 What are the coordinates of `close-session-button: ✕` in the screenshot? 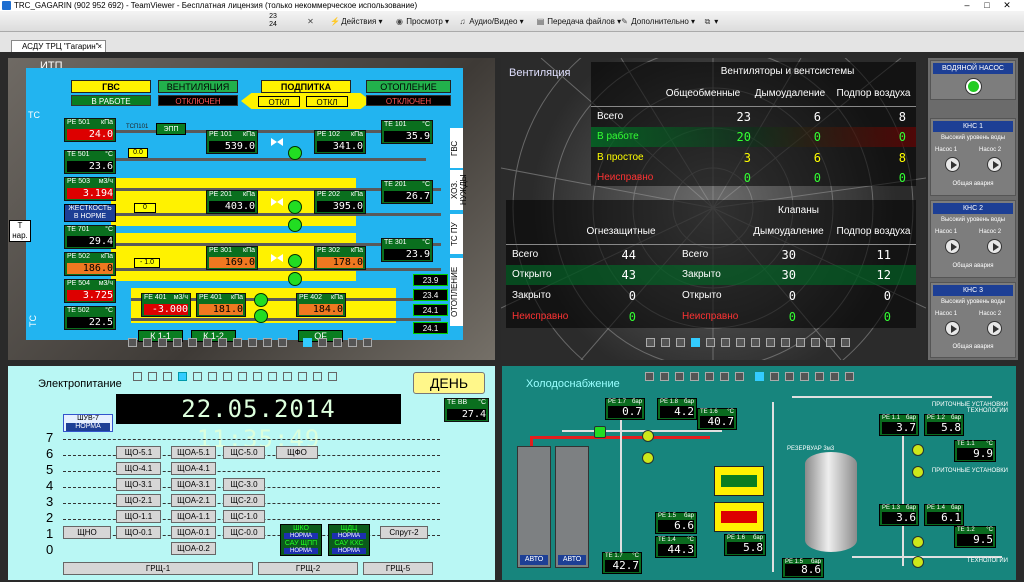 It's located at (310, 22).